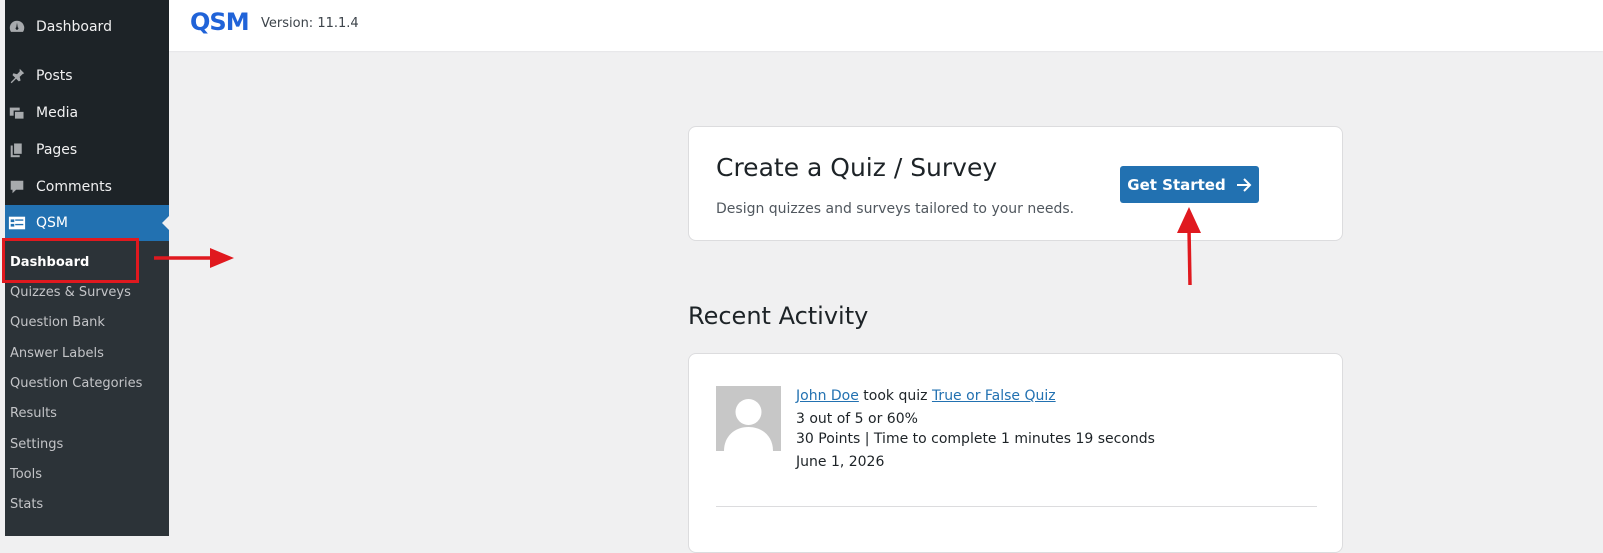 The image size is (1603, 553). What do you see at coordinates (1016, 506) in the screenshot?
I see `divider` at bounding box center [1016, 506].